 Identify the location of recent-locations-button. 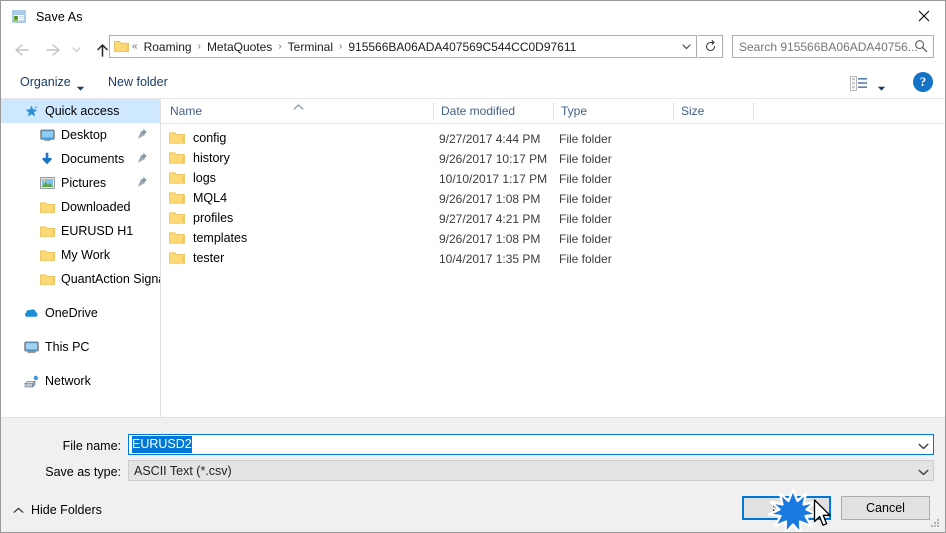
(76, 50).